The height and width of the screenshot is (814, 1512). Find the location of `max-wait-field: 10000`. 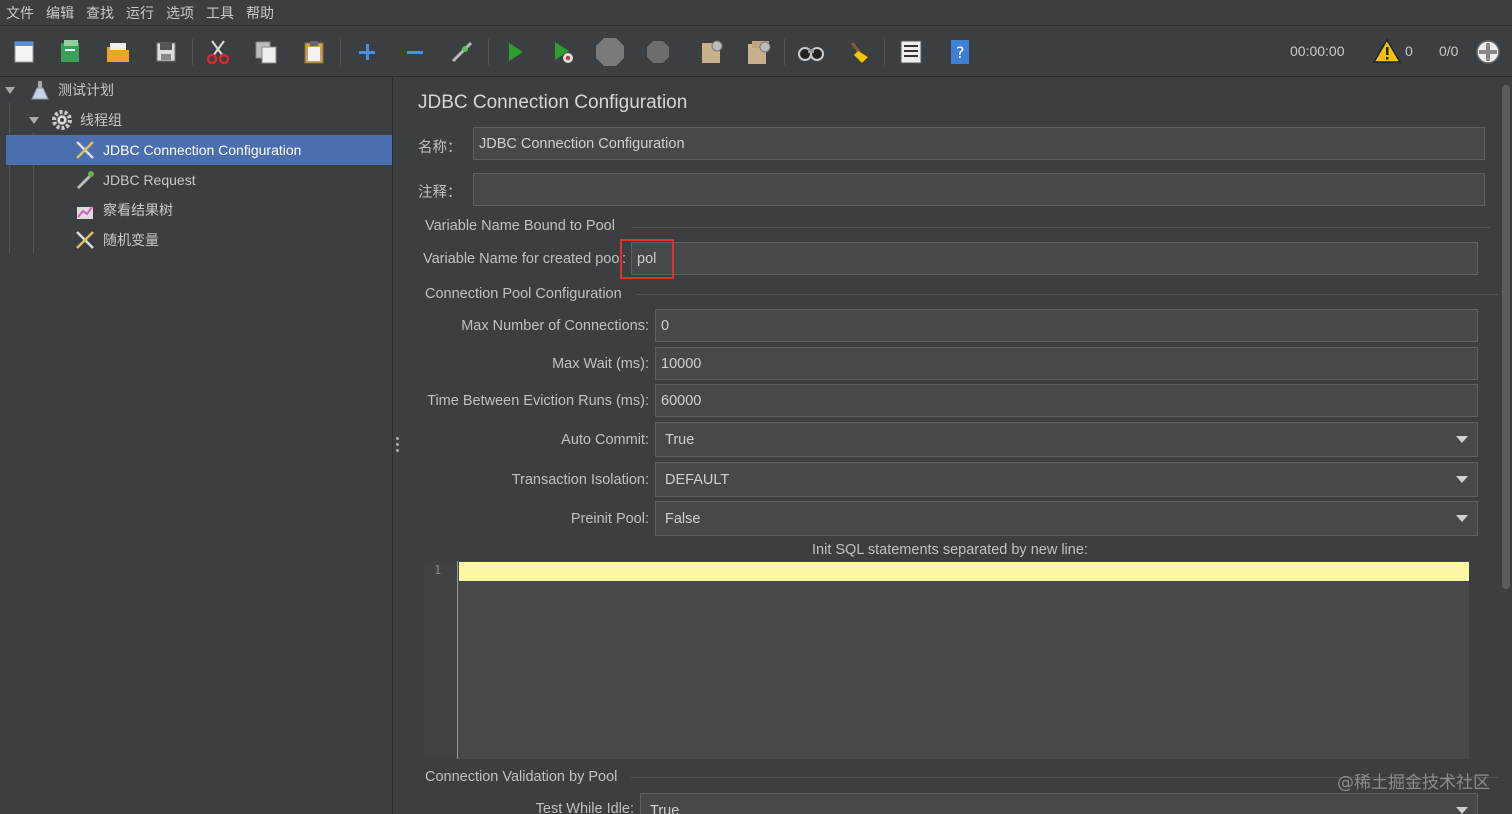

max-wait-field: 10000 is located at coordinates (1066, 363).